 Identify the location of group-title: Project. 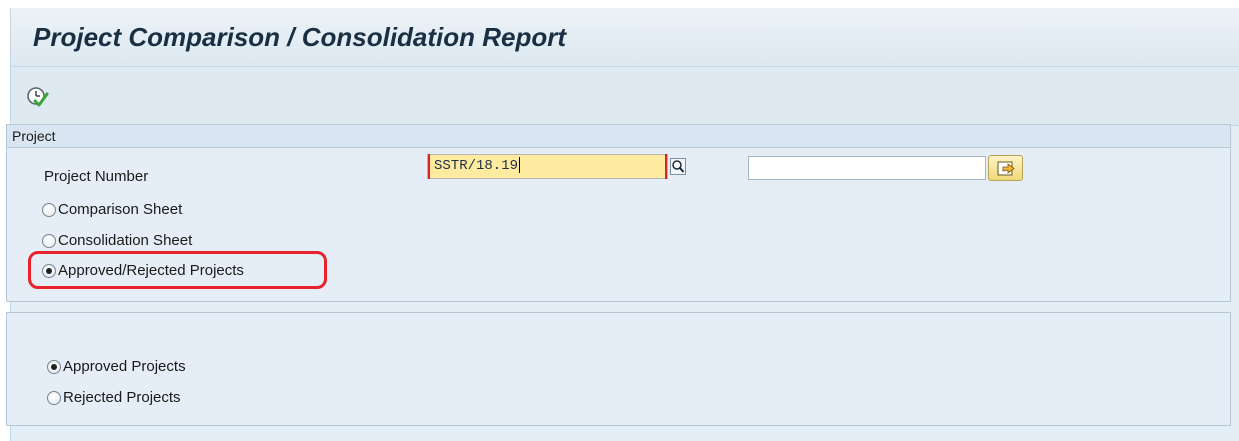
(618, 136).